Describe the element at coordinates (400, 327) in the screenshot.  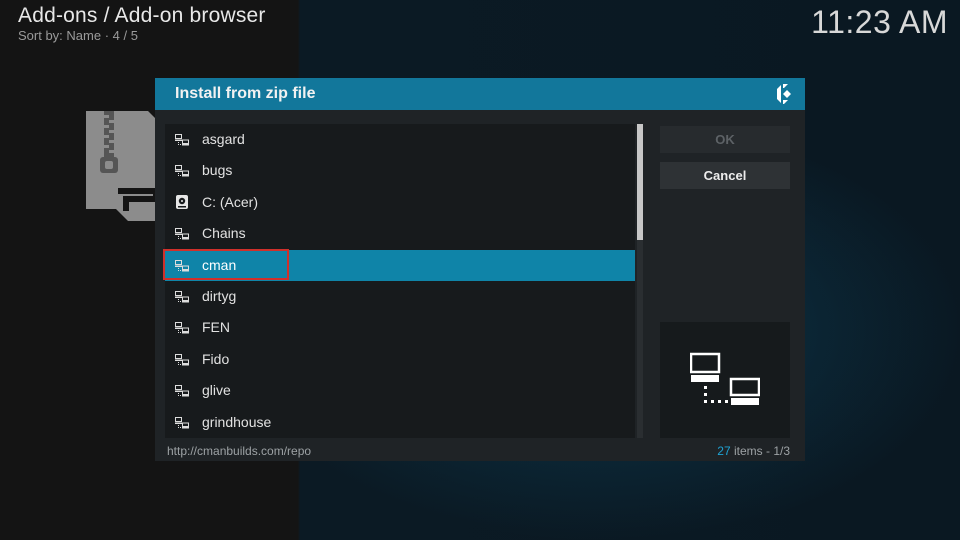
I see `list-item: FEN` at that location.